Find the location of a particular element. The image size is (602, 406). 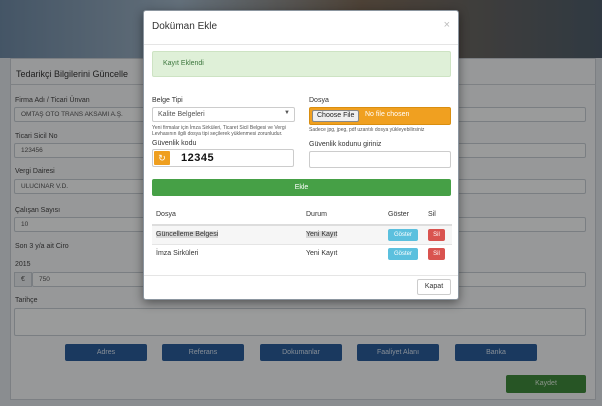

doc-type-label: Belge Tipi is located at coordinates (167, 100).